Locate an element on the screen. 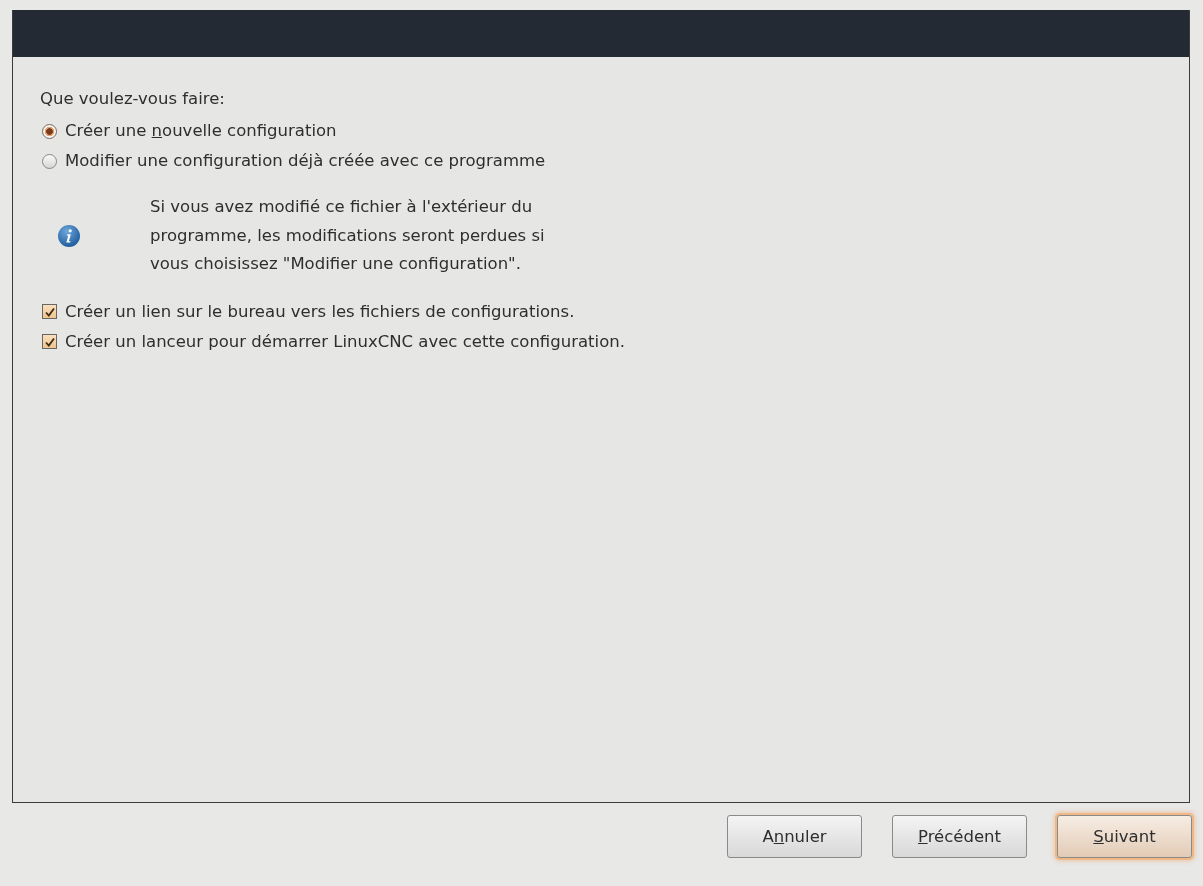 This screenshot has width=1203, height=886. dialog-button: Annuler is located at coordinates (794, 836).